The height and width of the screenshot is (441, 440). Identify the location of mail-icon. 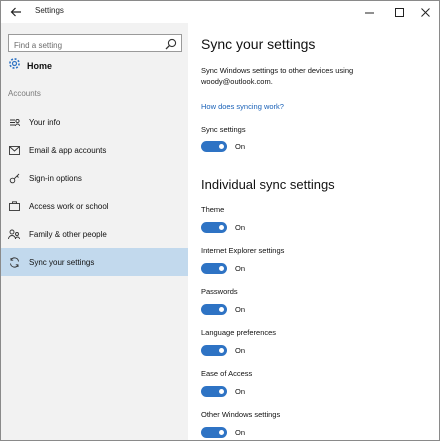
(14, 150).